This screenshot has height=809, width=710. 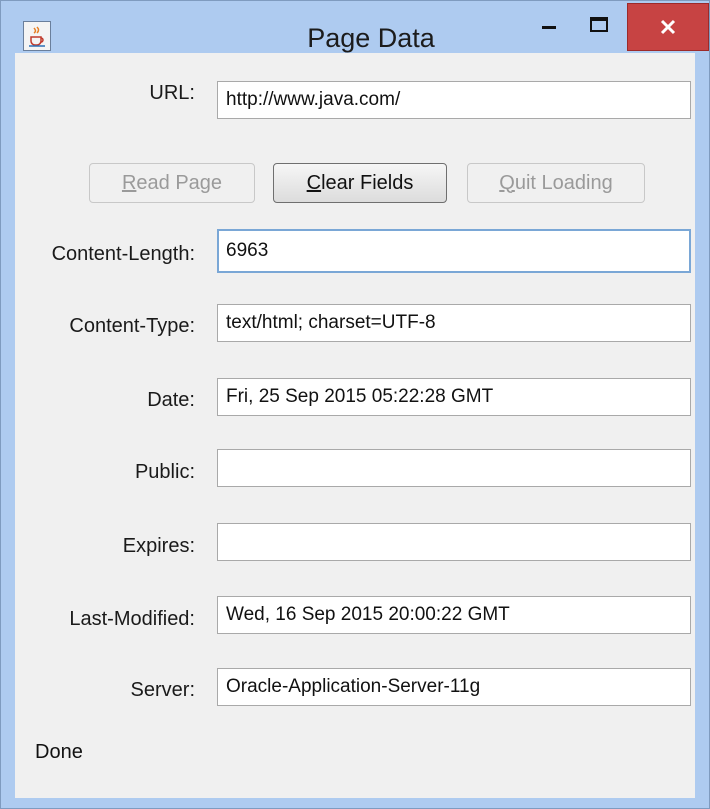 What do you see at coordinates (123, 254) in the screenshot?
I see `content-length-label: Content-Length:` at bounding box center [123, 254].